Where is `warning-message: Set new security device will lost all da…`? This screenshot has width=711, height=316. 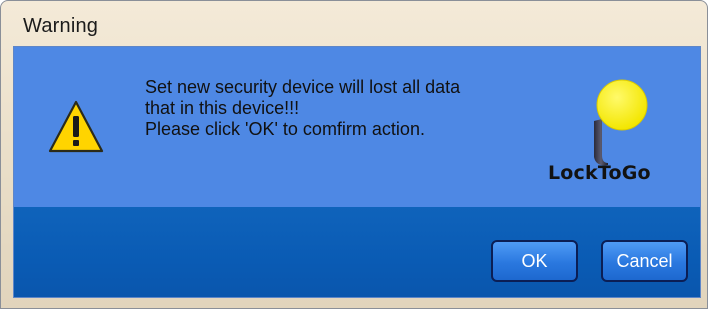 warning-message: Set new security device will lost all da… is located at coordinates (302, 108).